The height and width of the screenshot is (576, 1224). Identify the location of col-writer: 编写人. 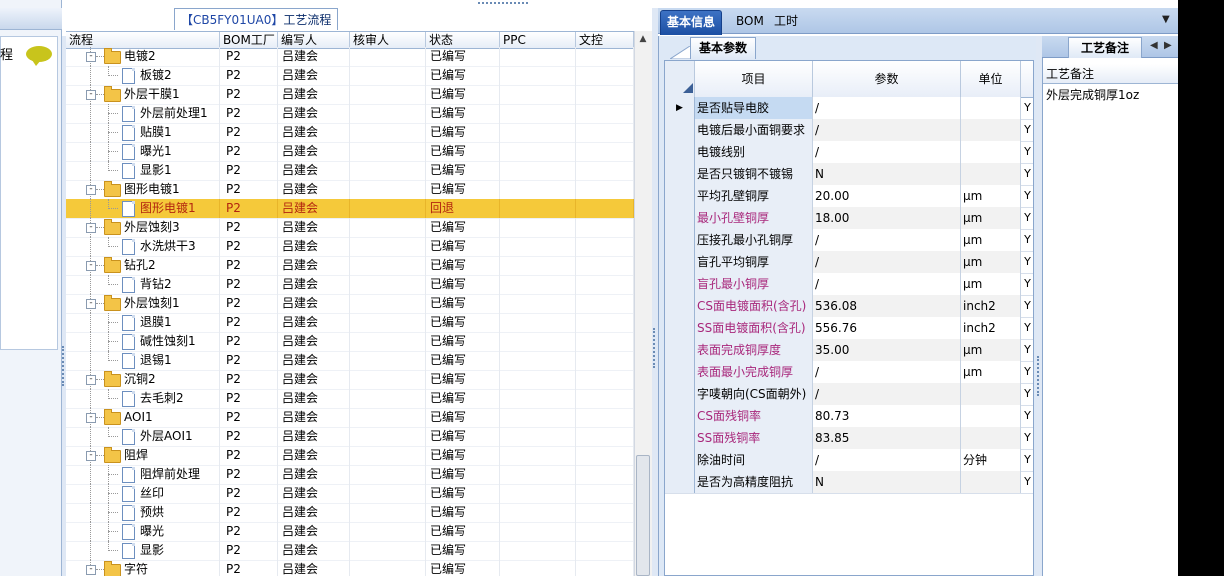
(314, 40).